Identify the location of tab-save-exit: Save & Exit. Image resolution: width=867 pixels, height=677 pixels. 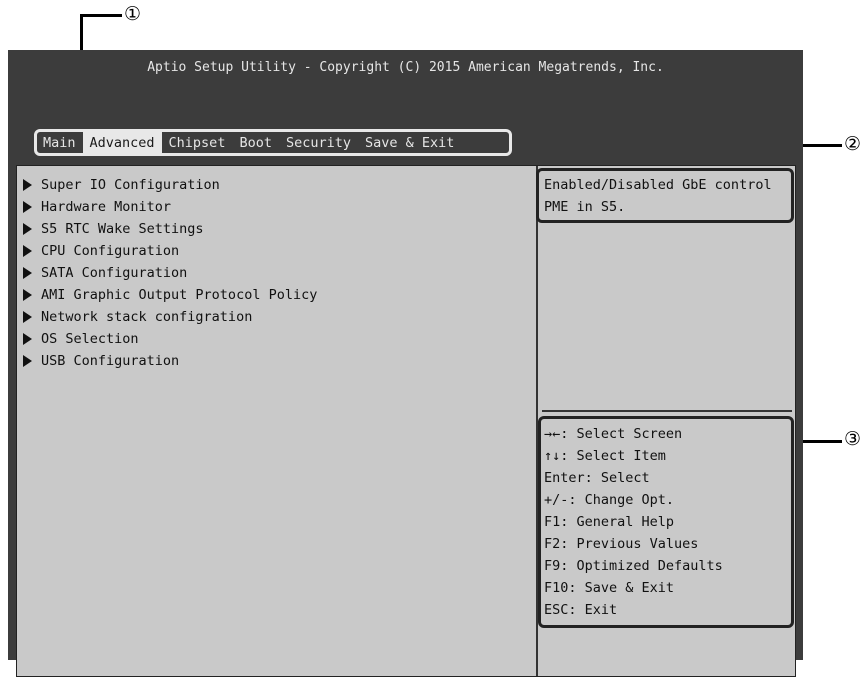
(409, 143).